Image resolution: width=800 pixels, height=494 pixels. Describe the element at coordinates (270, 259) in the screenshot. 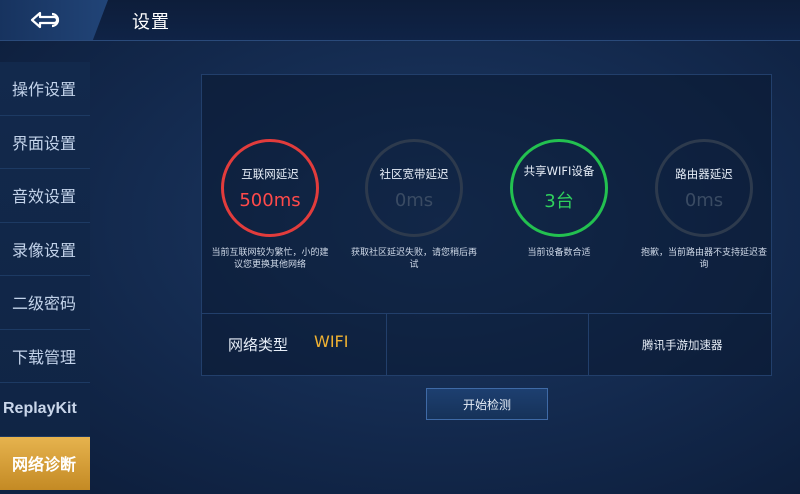

I see `metric-description: 当前互联网较为繁忙，小的建议您更换其他网络` at that location.